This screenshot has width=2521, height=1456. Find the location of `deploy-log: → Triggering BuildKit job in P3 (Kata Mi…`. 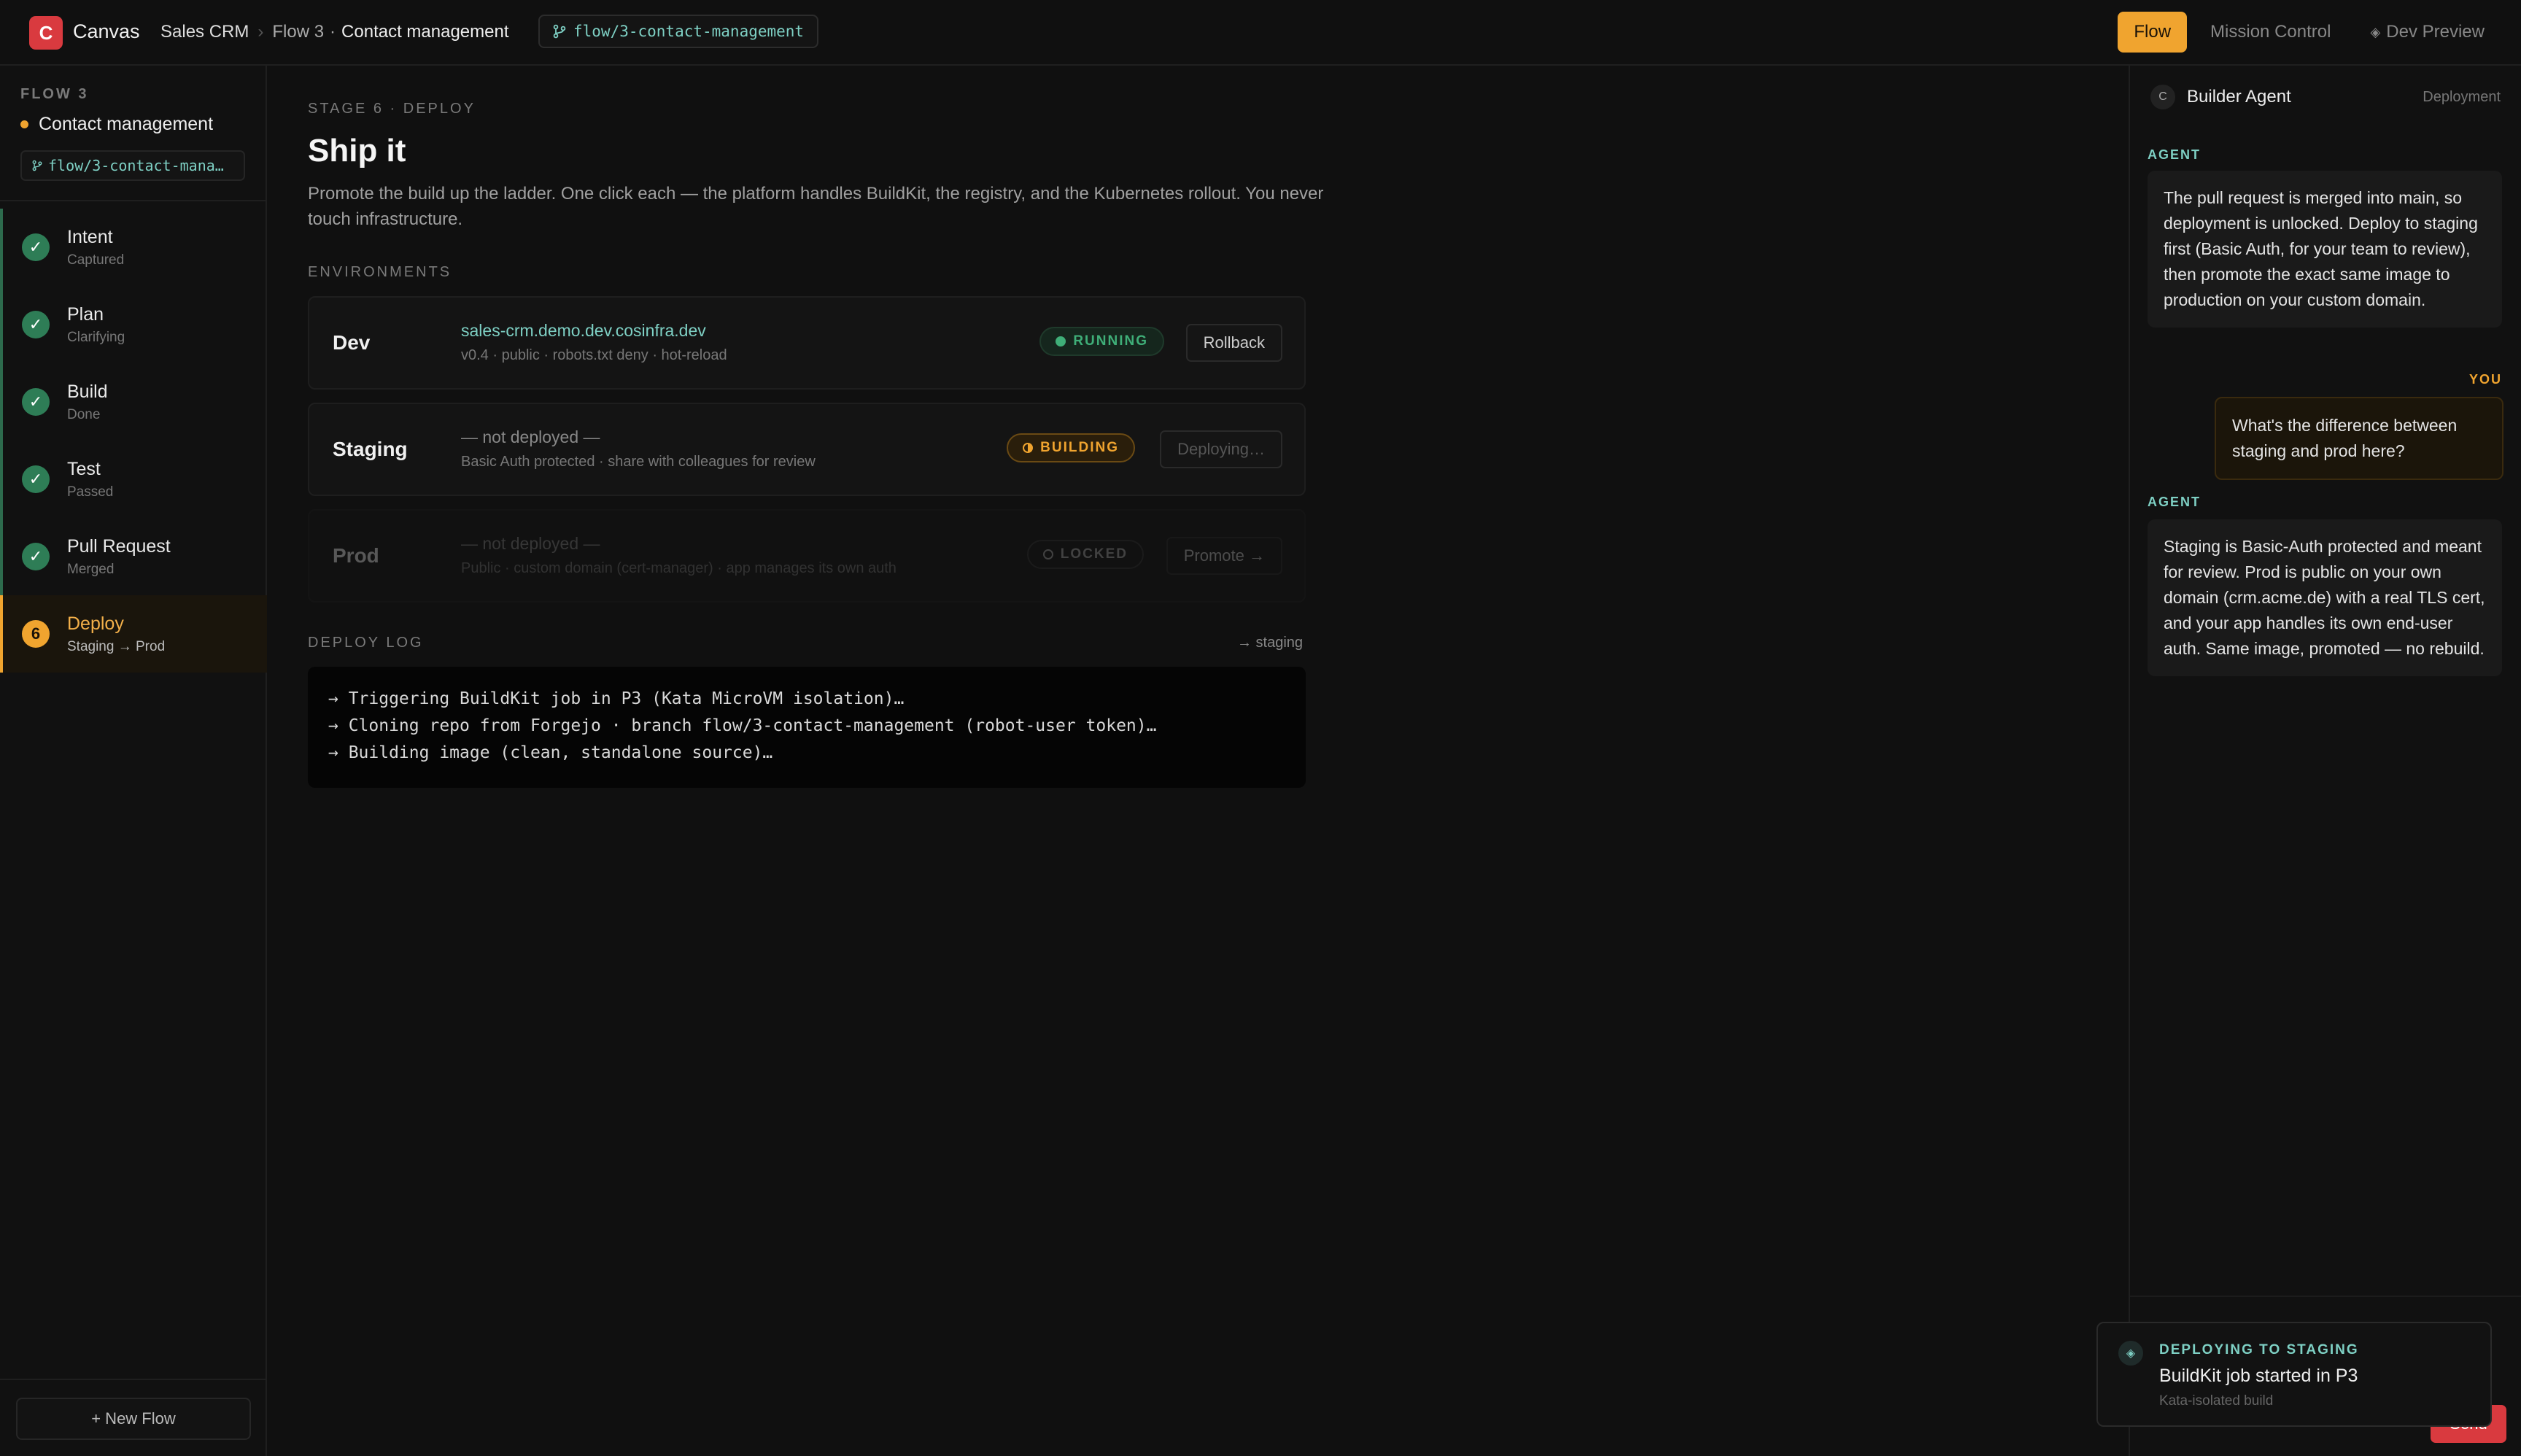

deploy-log: → Triggering BuildKit job in P3 (Kata Mi… is located at coordinates (807, 727).